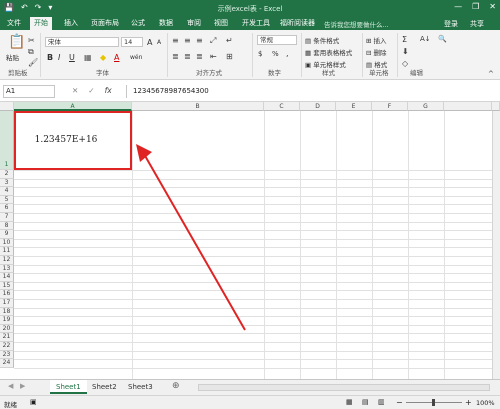 This screenshot has width=500, height=409. I want to click on row-header: 3, so click(7, 183).